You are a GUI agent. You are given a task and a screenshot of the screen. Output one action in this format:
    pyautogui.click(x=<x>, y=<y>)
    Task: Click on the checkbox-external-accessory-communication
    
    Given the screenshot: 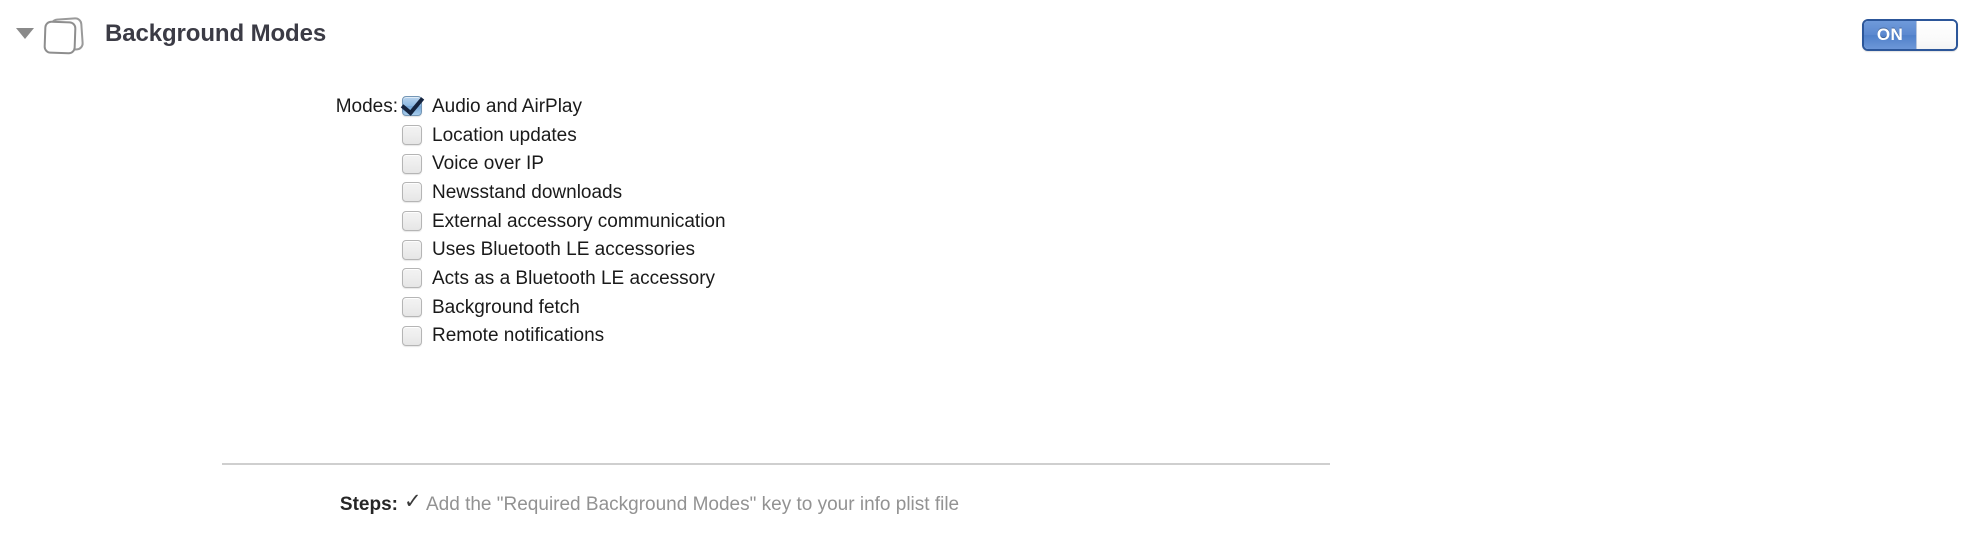 What is the action you would take?
    pyautogui.click(x=412, y=221)
    